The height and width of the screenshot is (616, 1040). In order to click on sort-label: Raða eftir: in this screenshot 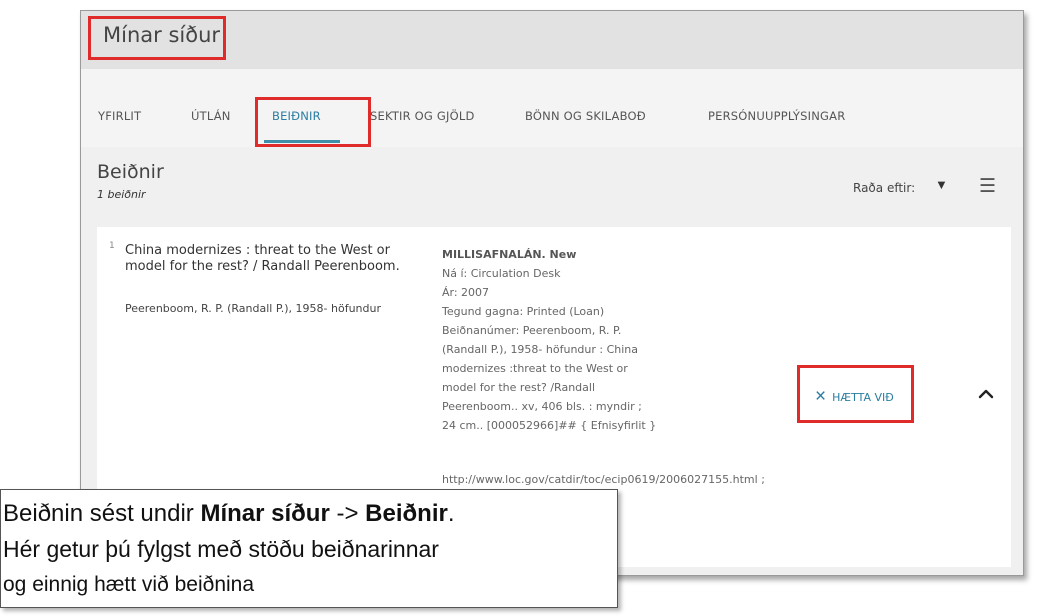, I will do `click(884, 188)`.